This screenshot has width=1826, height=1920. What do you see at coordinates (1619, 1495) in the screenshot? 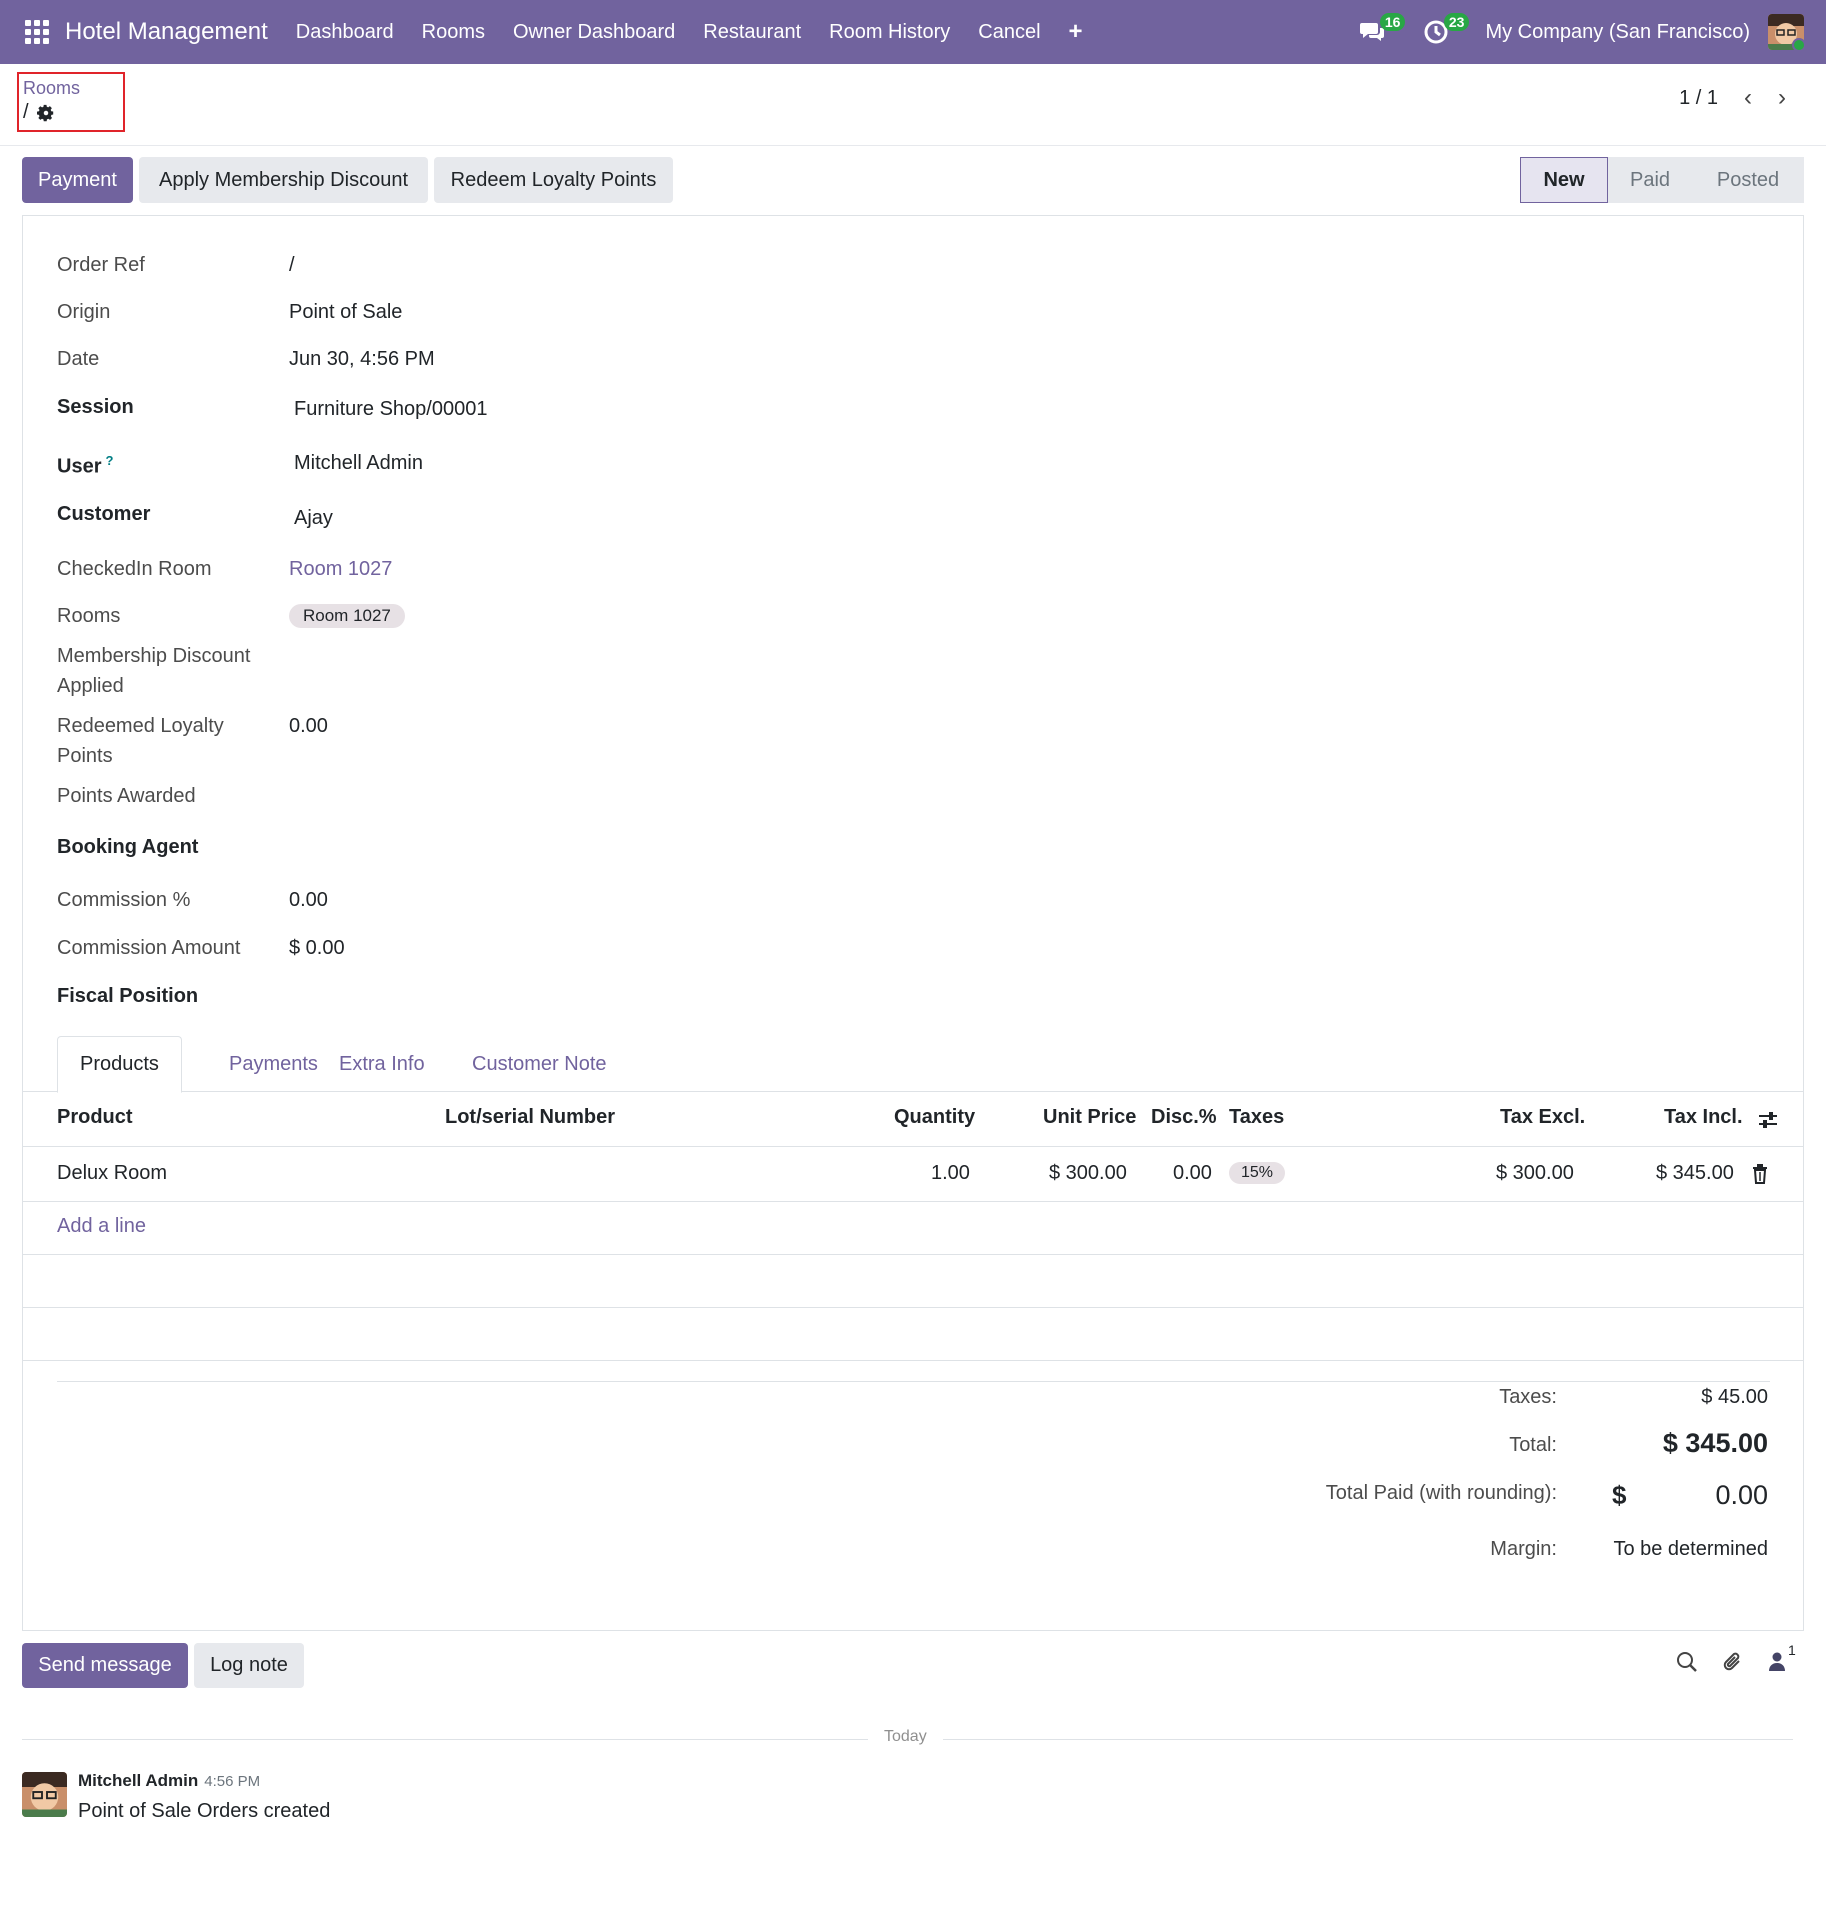
I see `total-paid-currency: $` at bounding box center [1619, 1495].